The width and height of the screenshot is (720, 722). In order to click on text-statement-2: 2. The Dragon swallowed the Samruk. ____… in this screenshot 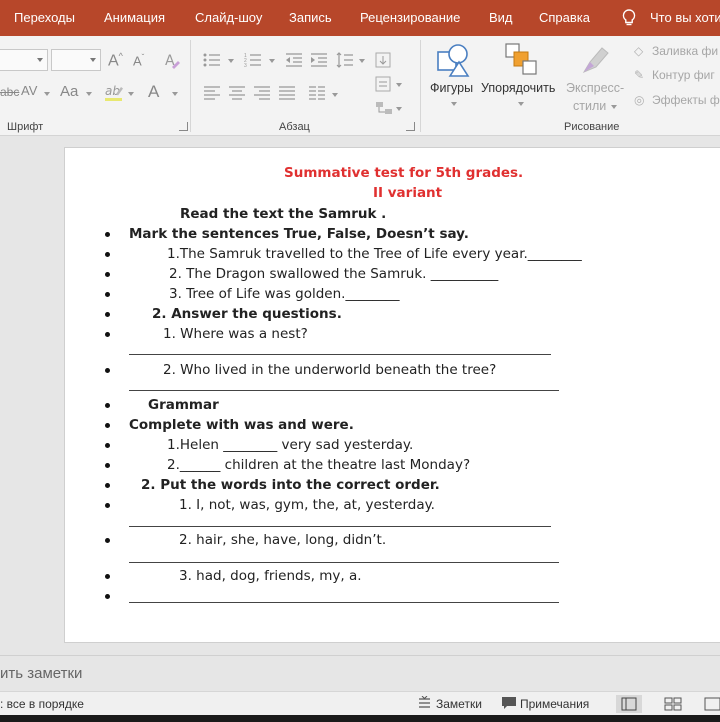, I will do `click(334, 274)`.